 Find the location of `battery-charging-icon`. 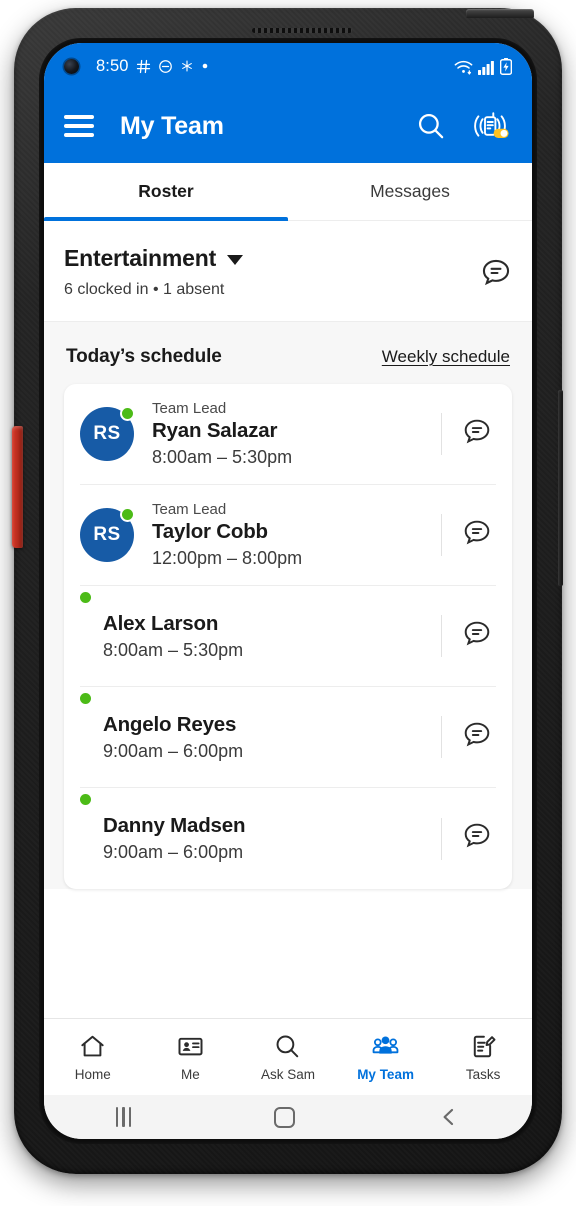

battery-charging-icon is located at coordinates (506, 66).